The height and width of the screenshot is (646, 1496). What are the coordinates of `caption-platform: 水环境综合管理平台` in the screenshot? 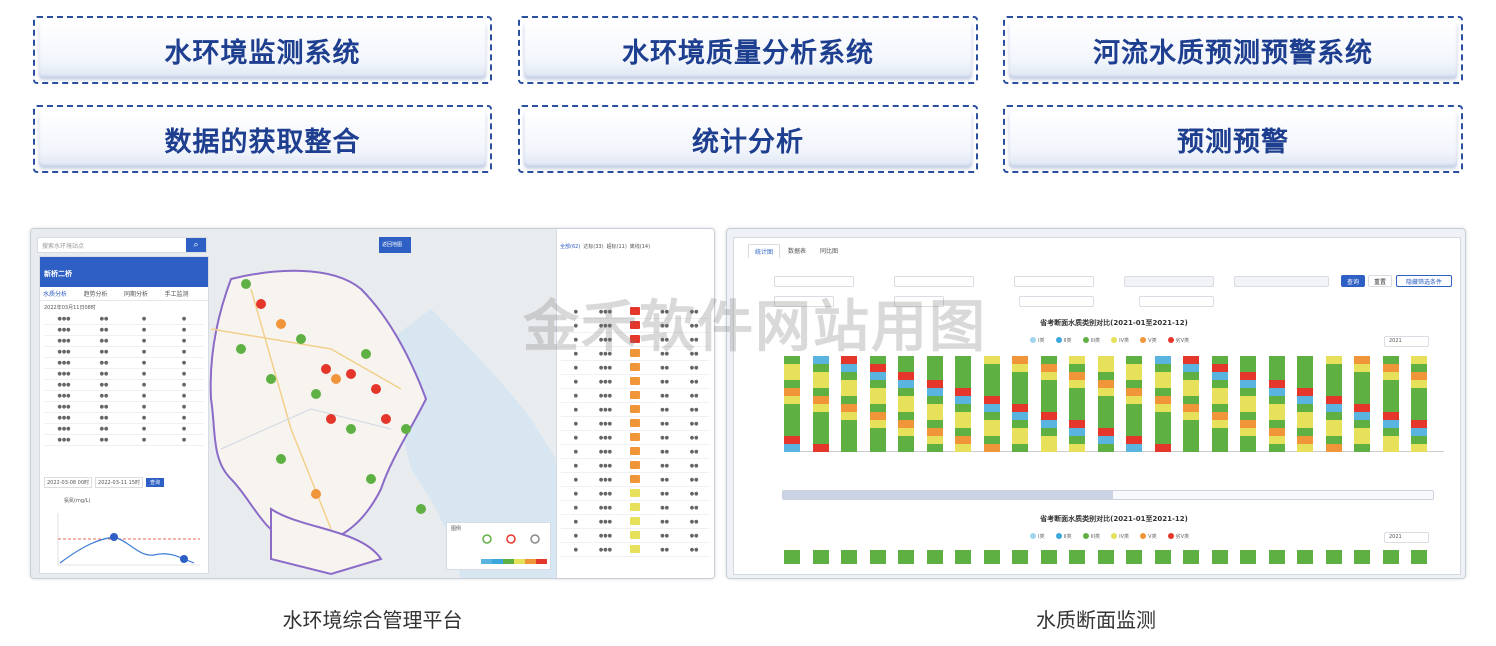 It's located at (372, 620).